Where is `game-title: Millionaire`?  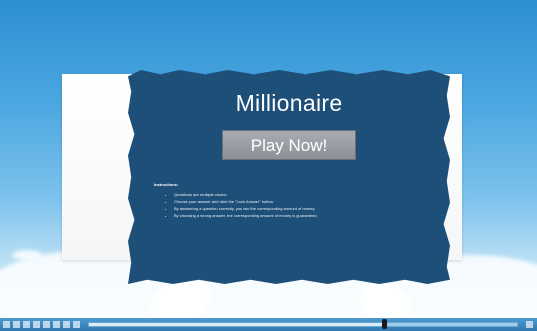 game-title: Millionaire is located at coordinates (289, 103).